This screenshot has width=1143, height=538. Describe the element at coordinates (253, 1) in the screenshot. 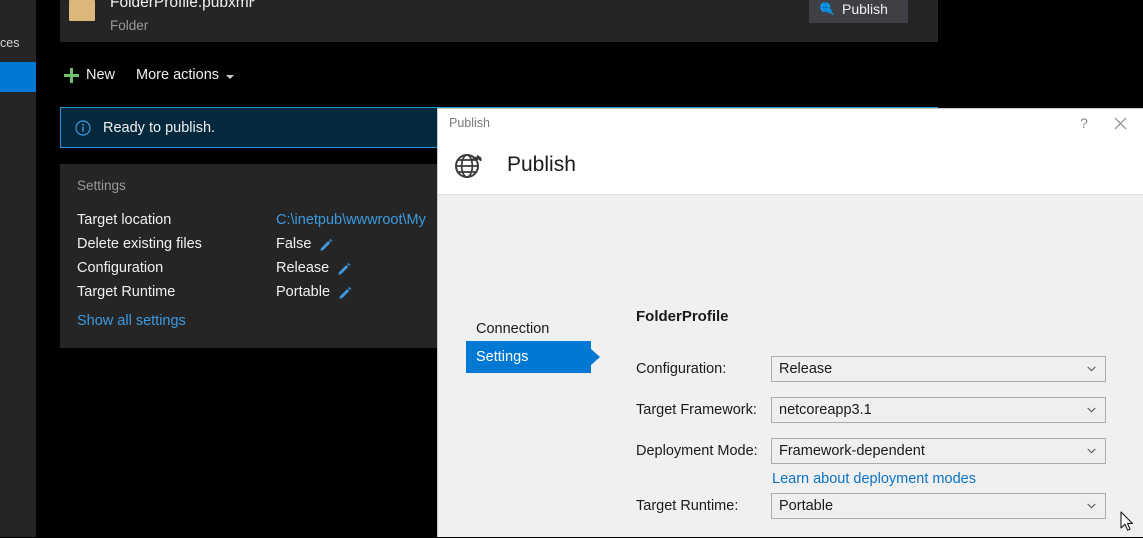

I see `profile-dropdown-chevron-icon` at that location.